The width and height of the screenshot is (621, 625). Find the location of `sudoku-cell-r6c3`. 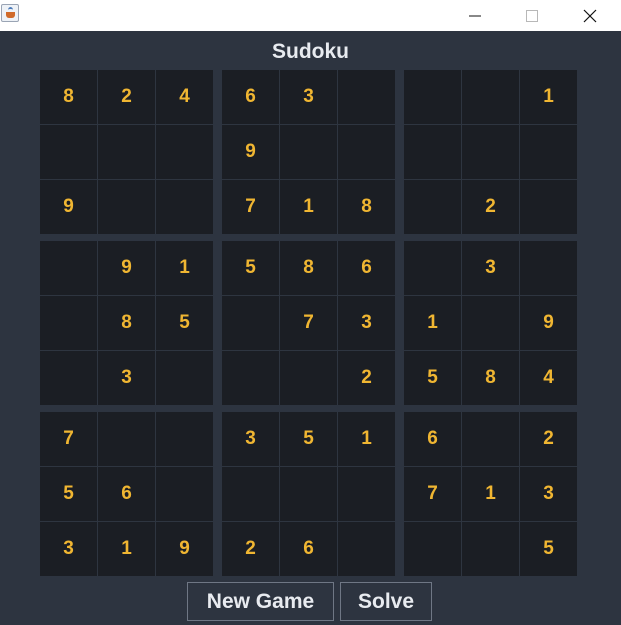

sudoku-cell-r6c3 is located at coordinates (184, 378).